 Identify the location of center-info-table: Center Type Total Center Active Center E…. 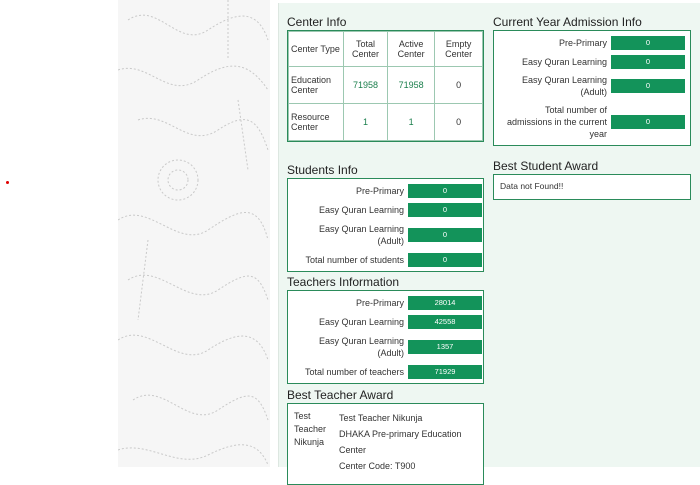
(385, 86).